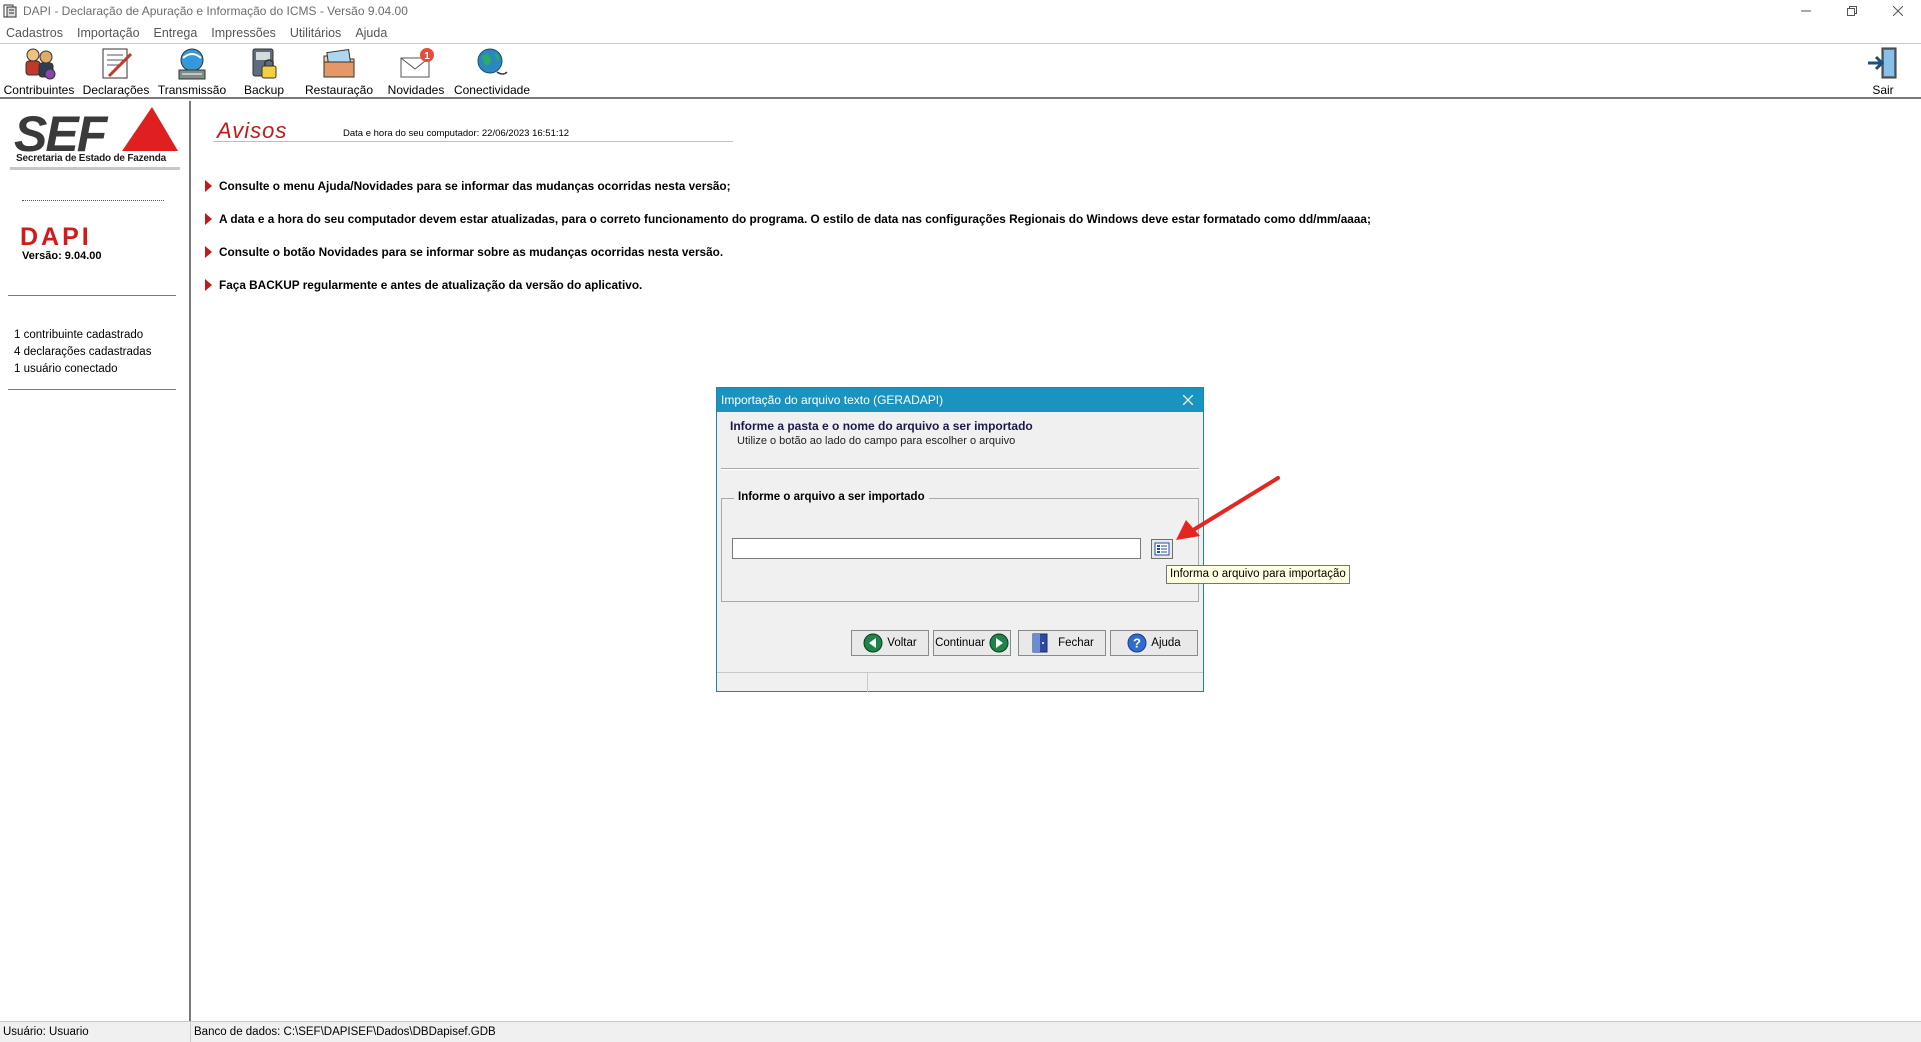 The height and width of the screenshot is (1042, 1921). What do you see at coordinates (1228, 508) in the screenshot?
I see `annotation-arrow-icon` at bounding box center [1228, 508].